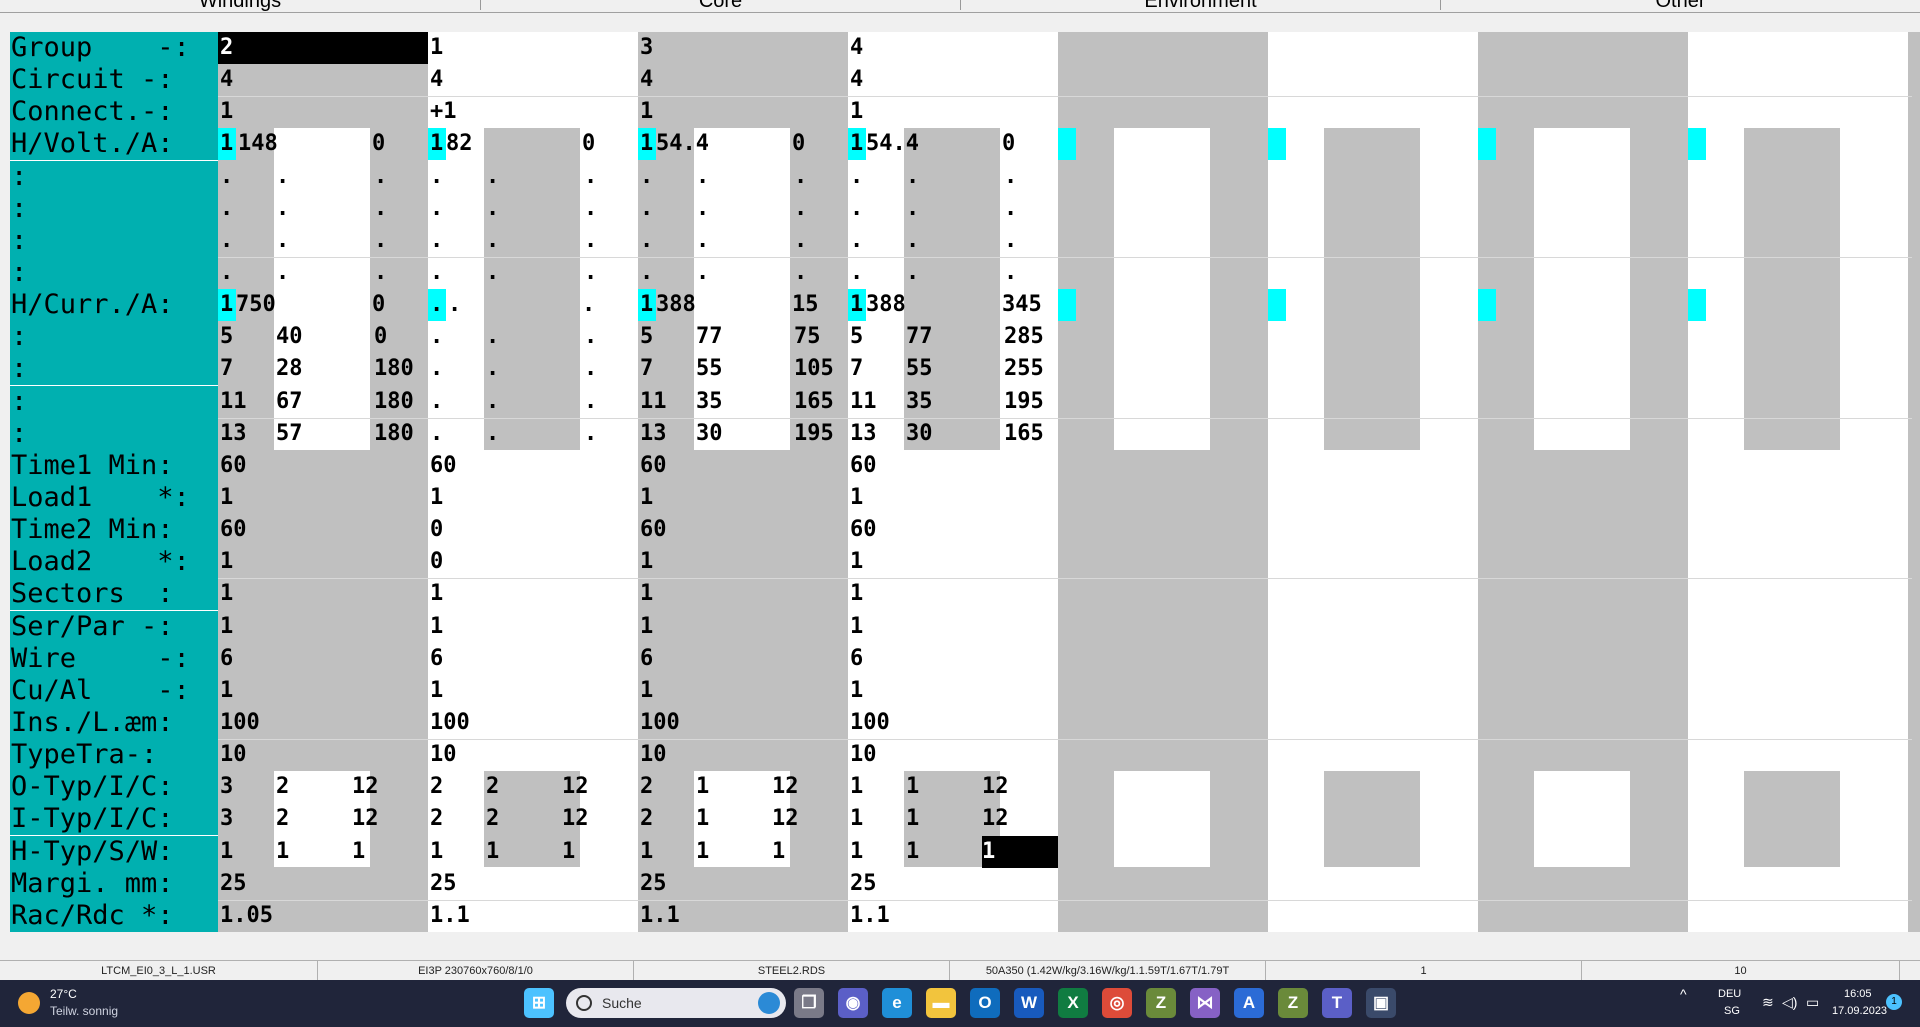  I want to click on current-amplitude: ., so click(454, 305).